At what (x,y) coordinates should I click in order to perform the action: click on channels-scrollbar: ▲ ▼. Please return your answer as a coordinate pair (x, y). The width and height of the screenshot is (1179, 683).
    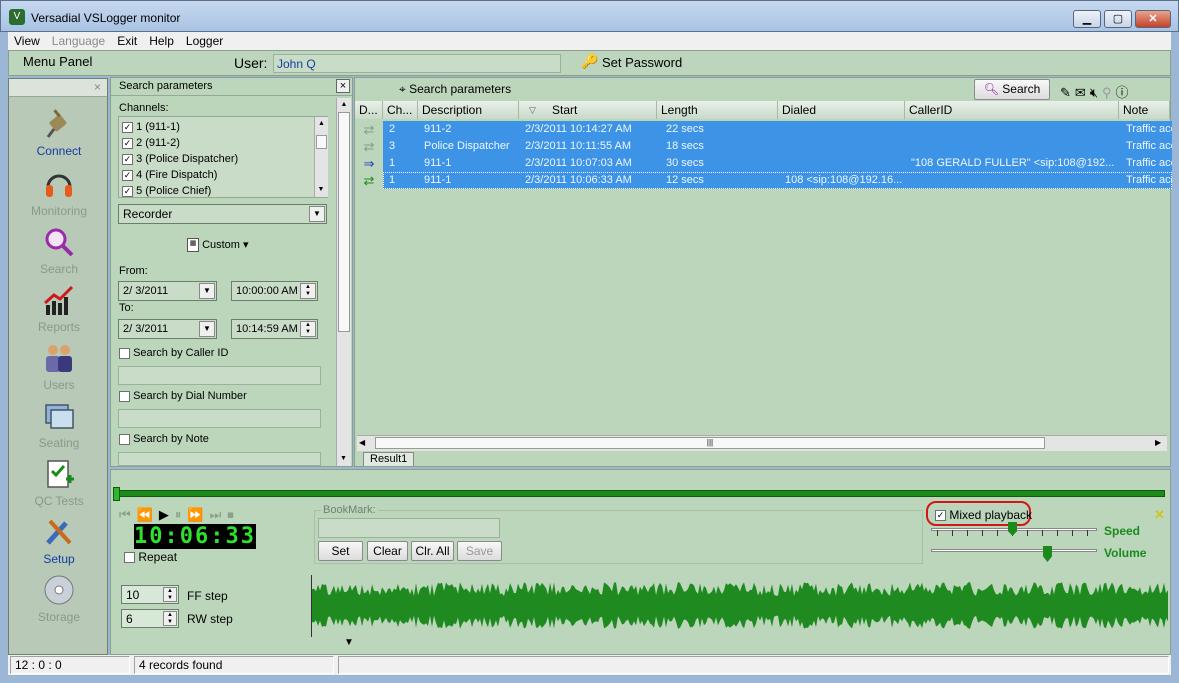
    Looking at the image, I should click on (321, 157).